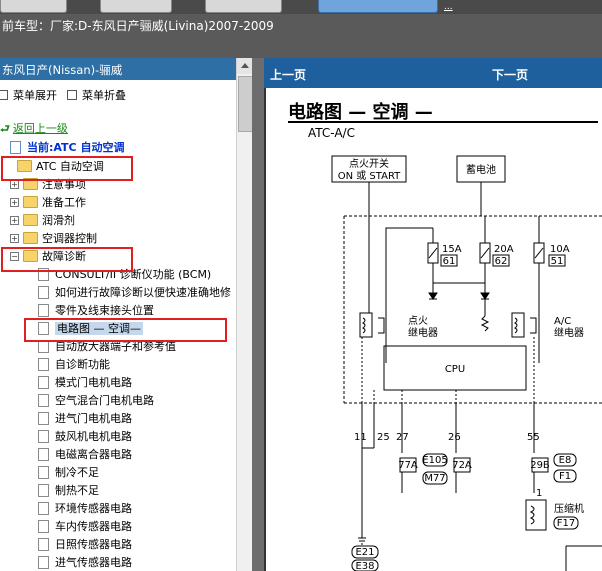 This screenshot has height=571, width=602. Describe the element at coordinates (364, 566) in the screenshot. I see `conn-e38: E38` at that location.